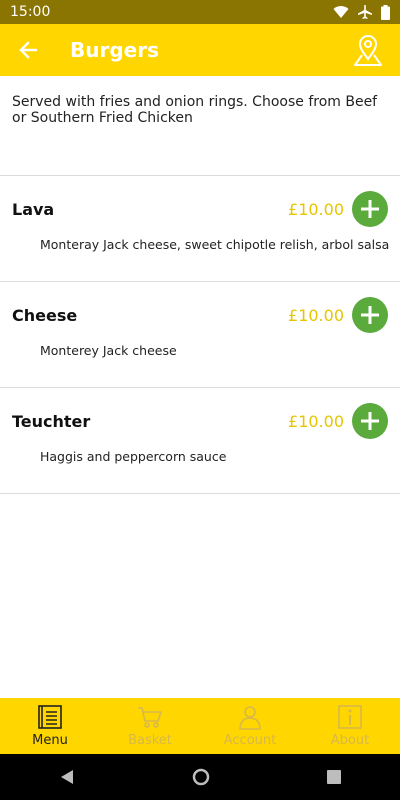 This screenshot has height=800, width=400. What do you see at coordinates (33, 209) in the screenshot?
I see `item-name: Lava` at bounding box center [33, 209].